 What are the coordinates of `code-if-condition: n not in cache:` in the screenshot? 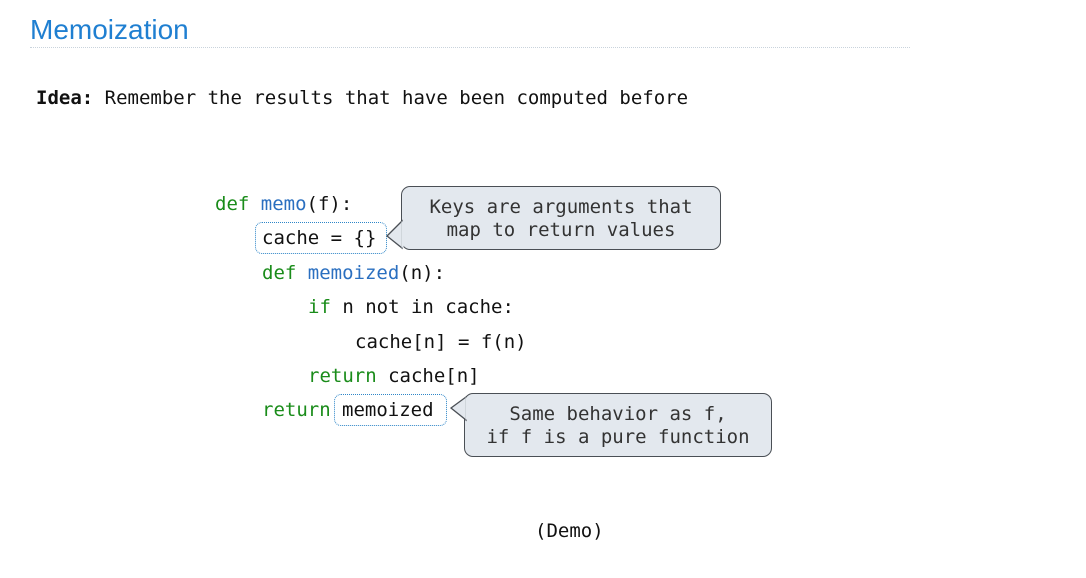 It's located at (422, 307).